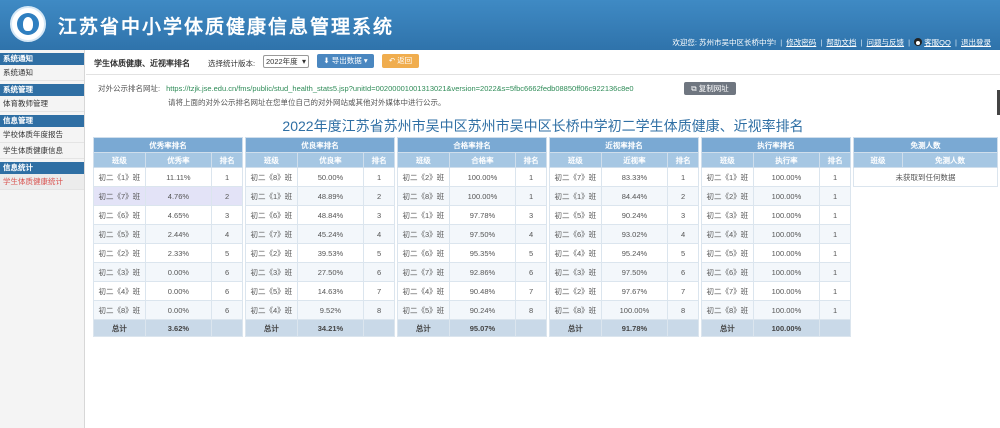  Describe the element at coordinates (42, 151) in the screenshot. I see `sidebar-item-student-health: 学生体质健康信息` at that location.